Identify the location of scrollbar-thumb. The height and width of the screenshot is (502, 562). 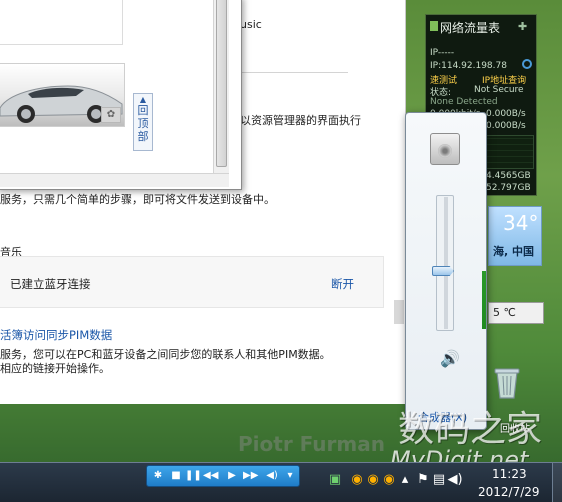
(399, 312).